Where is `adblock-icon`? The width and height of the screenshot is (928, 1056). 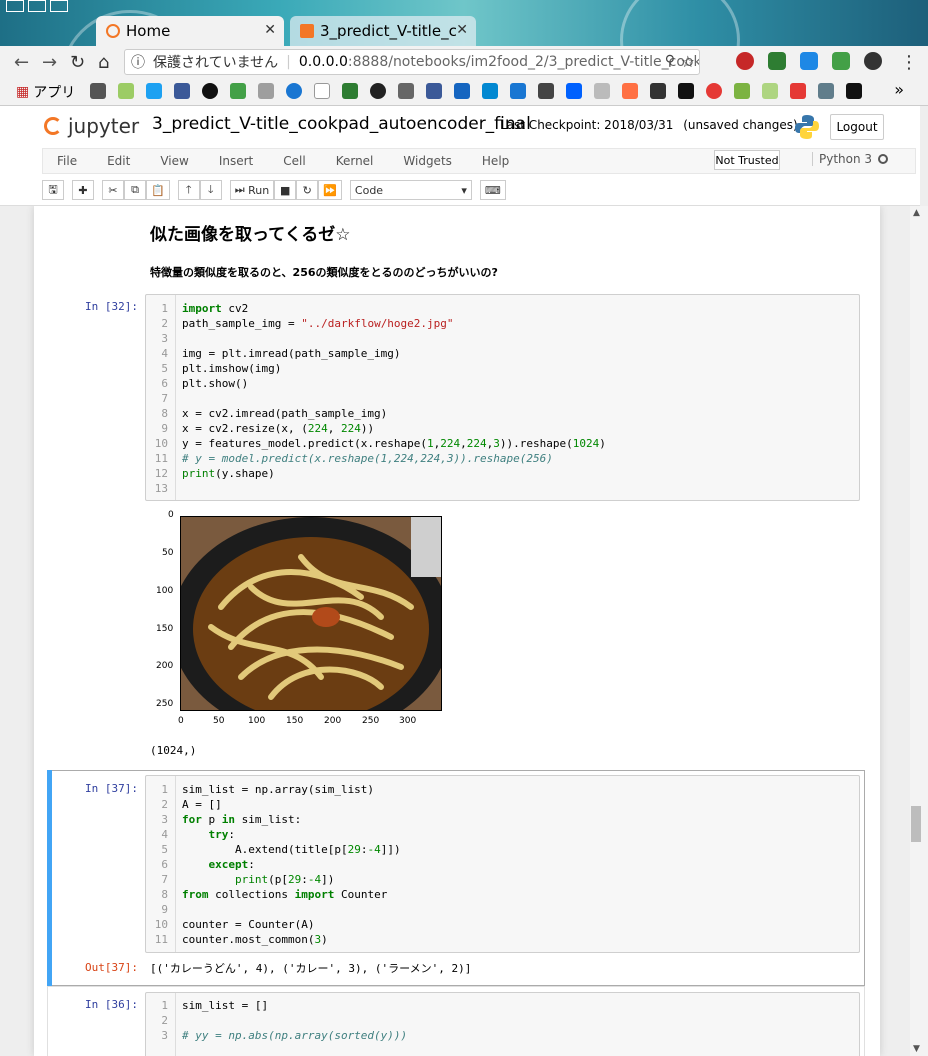 adblock-icon is located at coordinates (745, 61).